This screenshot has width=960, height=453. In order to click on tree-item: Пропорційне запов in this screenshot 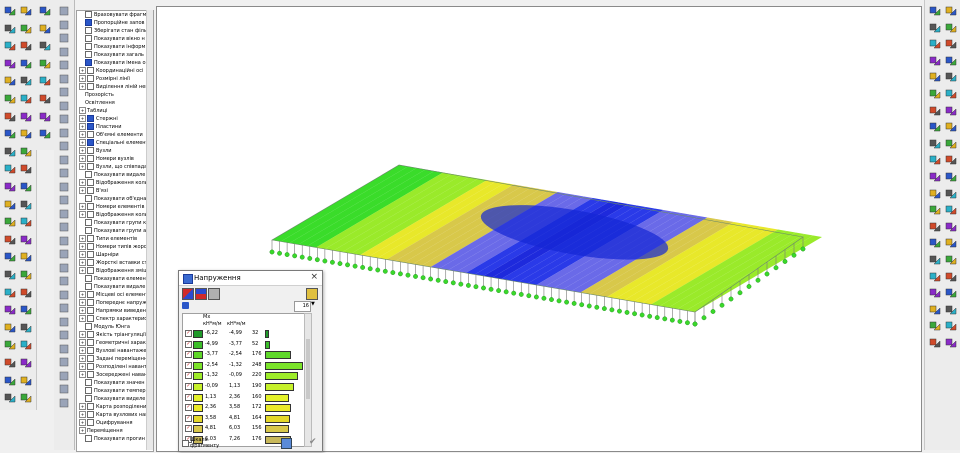, I will do `click(111, 23)`.